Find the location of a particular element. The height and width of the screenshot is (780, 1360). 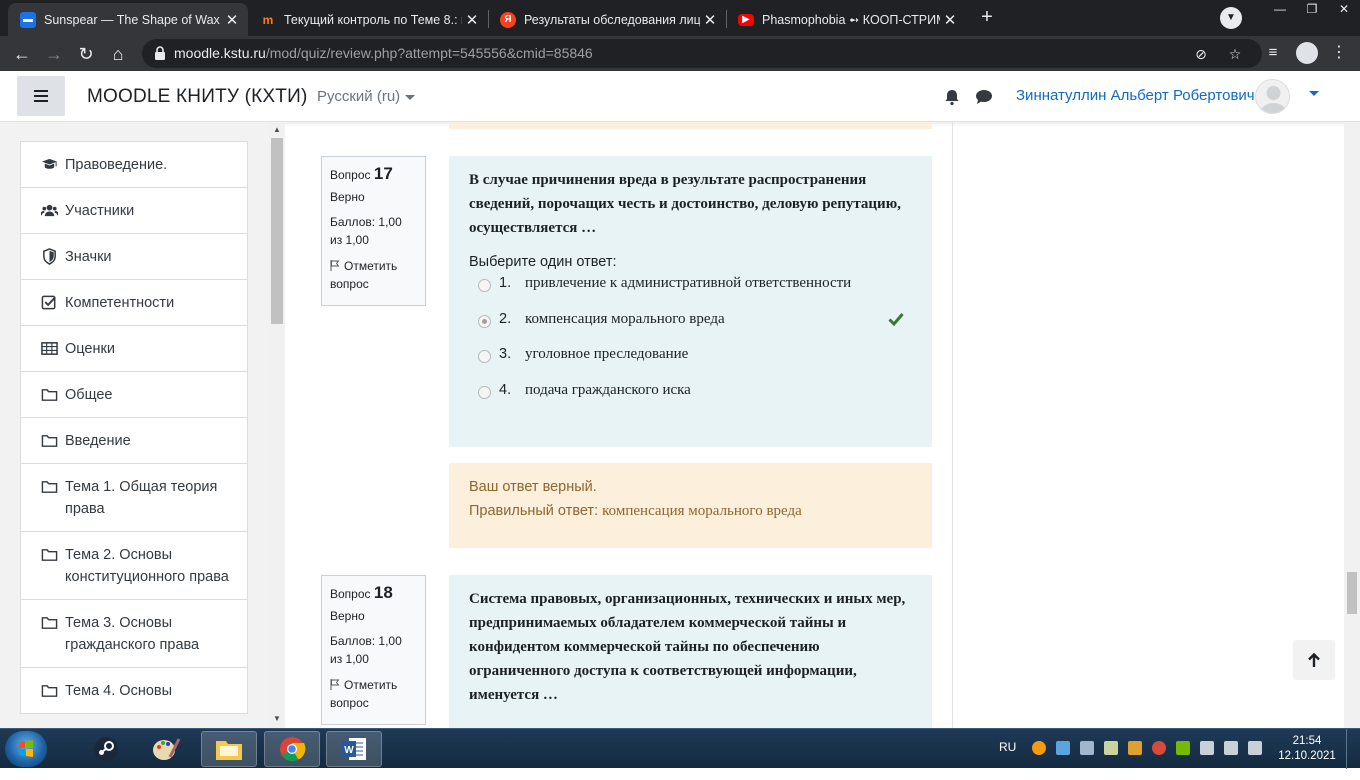

tray-usb-icon is located at coordinates (1111, 748).